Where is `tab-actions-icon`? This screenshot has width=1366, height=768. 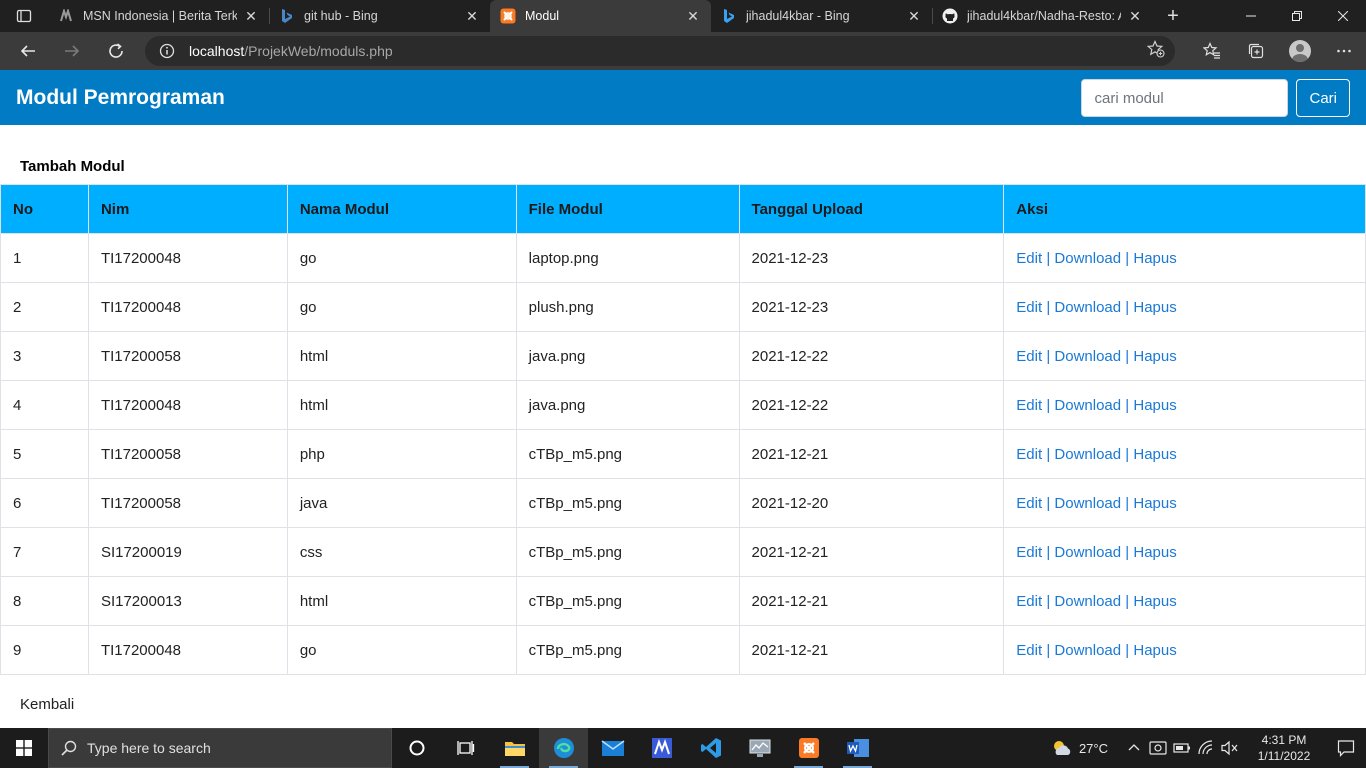 tab-actions-icon is located at coordinates (24, 16).